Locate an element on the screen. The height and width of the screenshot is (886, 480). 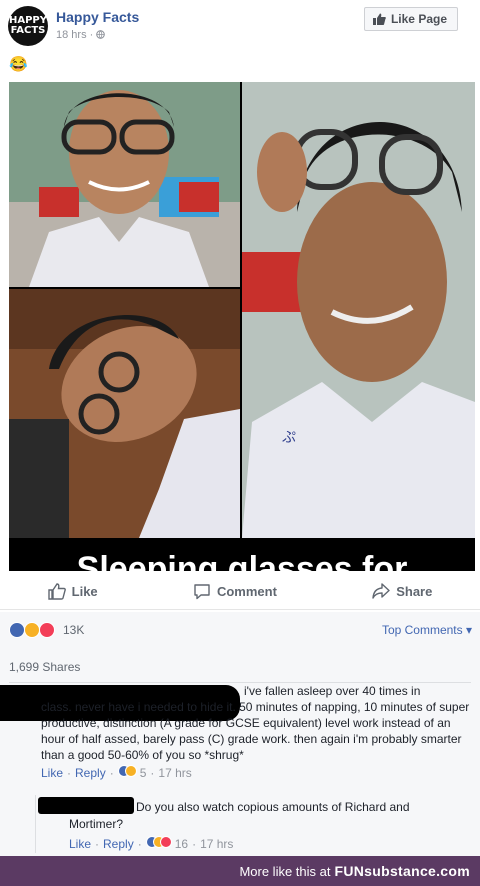
like-button: Like is located at coordinates (72, 591).